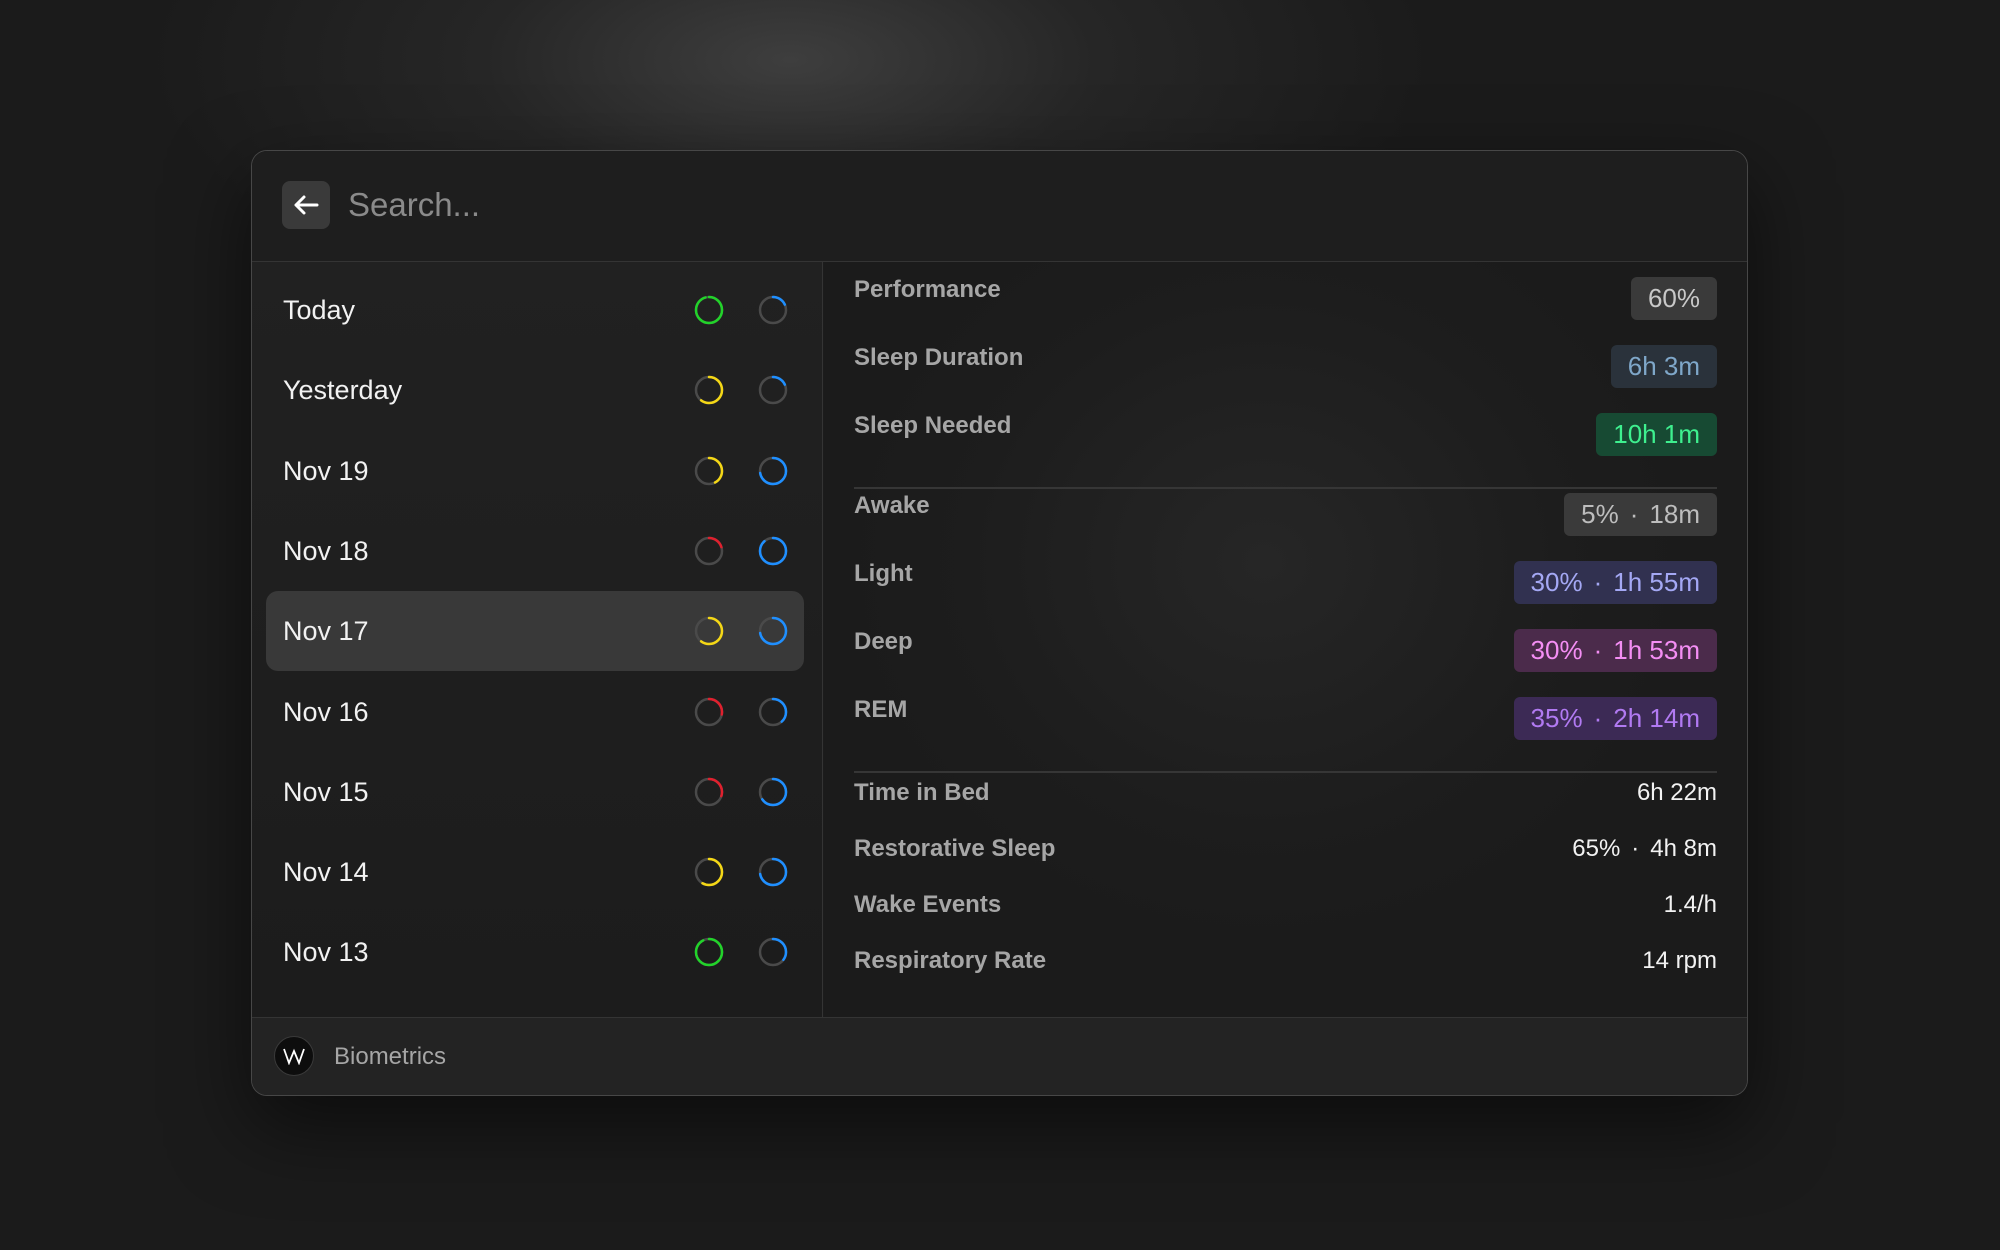  I want to click on day-list-item: Nov 13, so click(535, 952).